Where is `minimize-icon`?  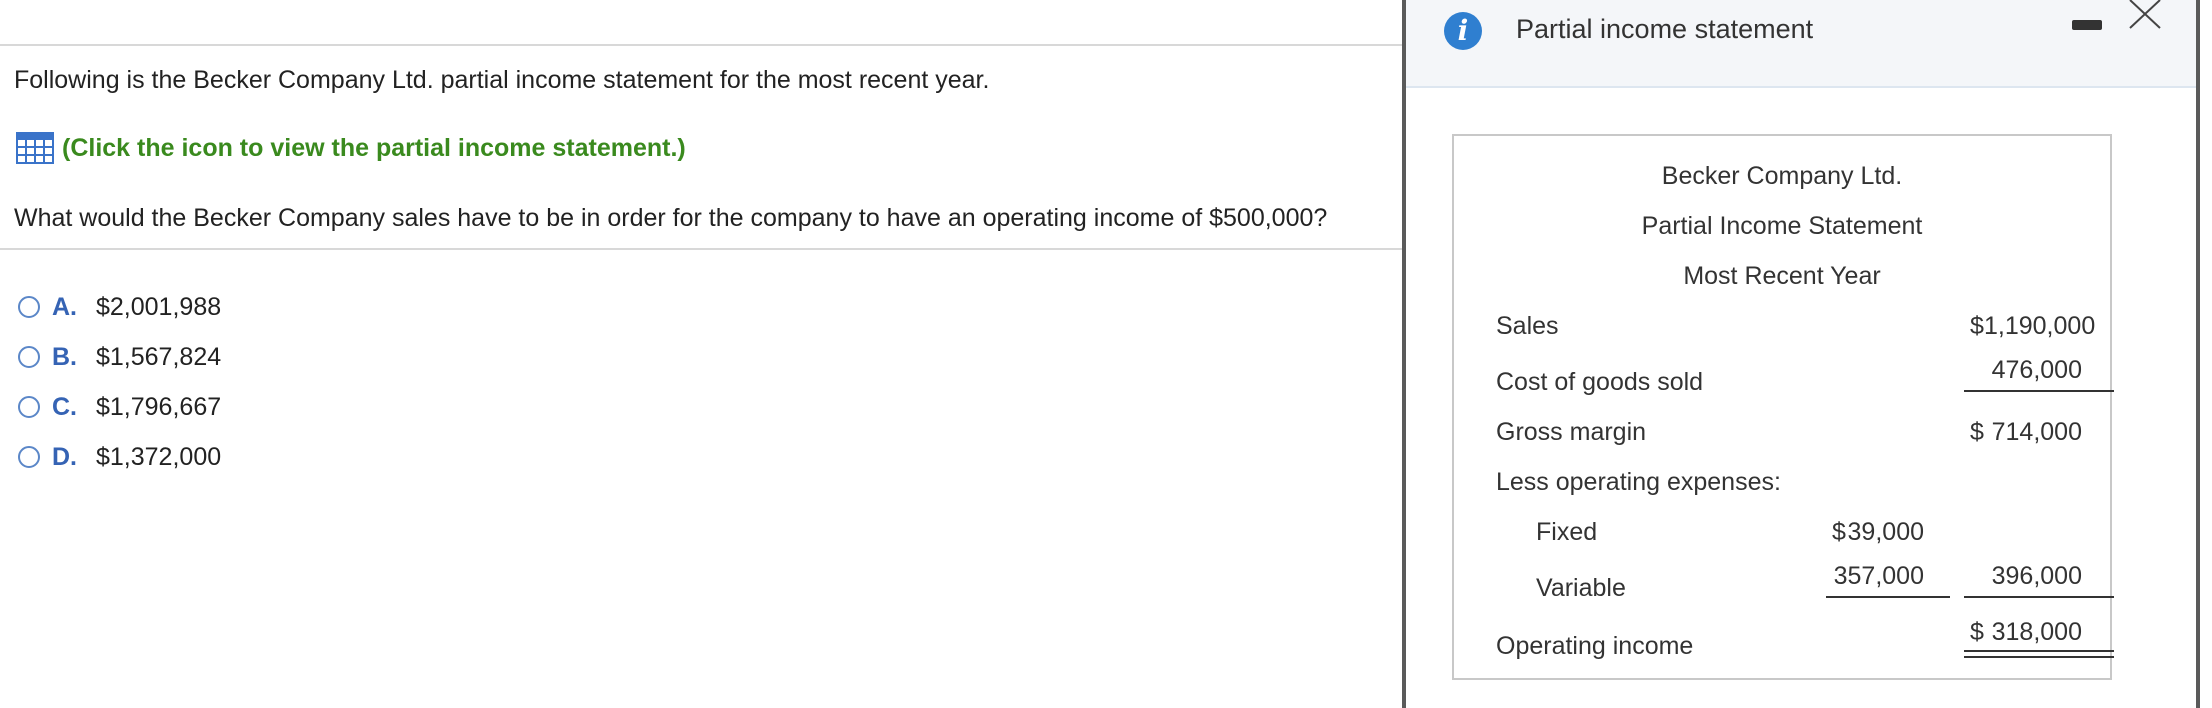
minimize-icon is located at coordinates (2087, 25).